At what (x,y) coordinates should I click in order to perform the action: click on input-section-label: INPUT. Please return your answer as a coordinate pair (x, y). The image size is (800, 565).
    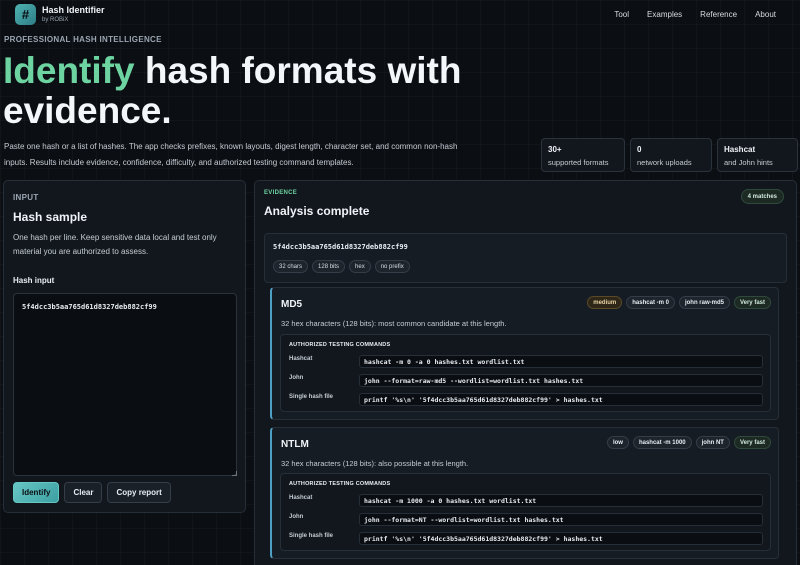
    Looking at the image, I should click on (26, 197).